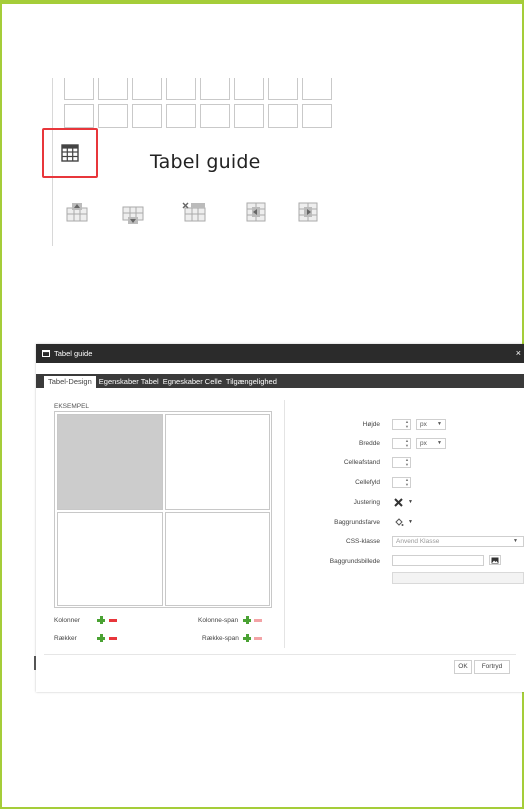 This screenshot has width=524, height=809. Describe the element at coordinates (194, 214) in the screenshot. I see `delete-row-icon` at that location.